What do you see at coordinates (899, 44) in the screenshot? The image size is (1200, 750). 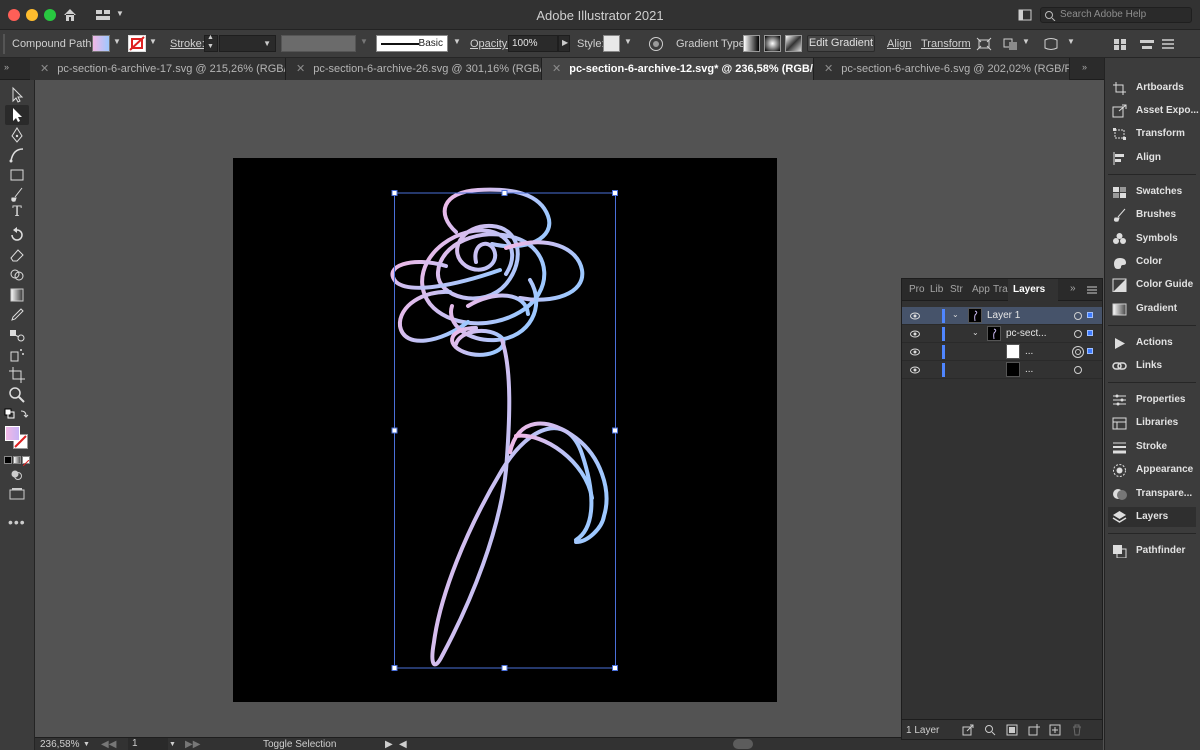 I see `align-link: Align` at bounding box center [899, 44].